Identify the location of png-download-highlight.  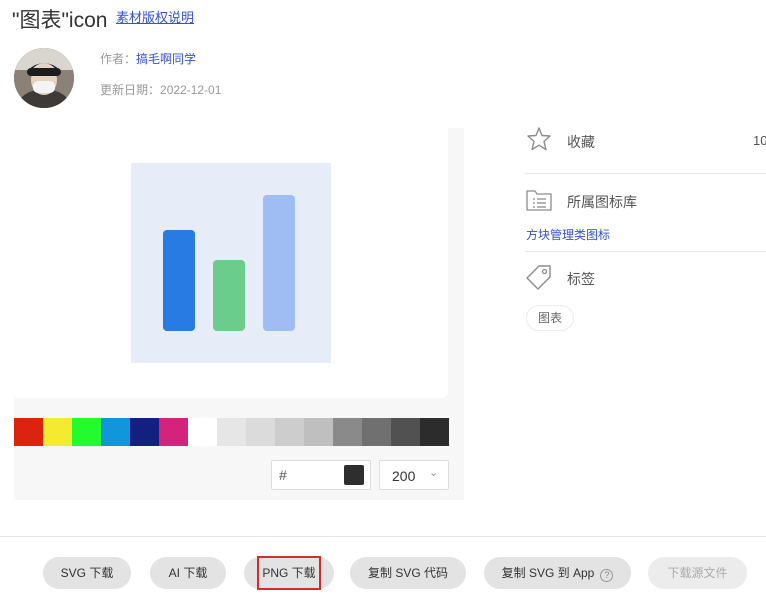
(289, 573).